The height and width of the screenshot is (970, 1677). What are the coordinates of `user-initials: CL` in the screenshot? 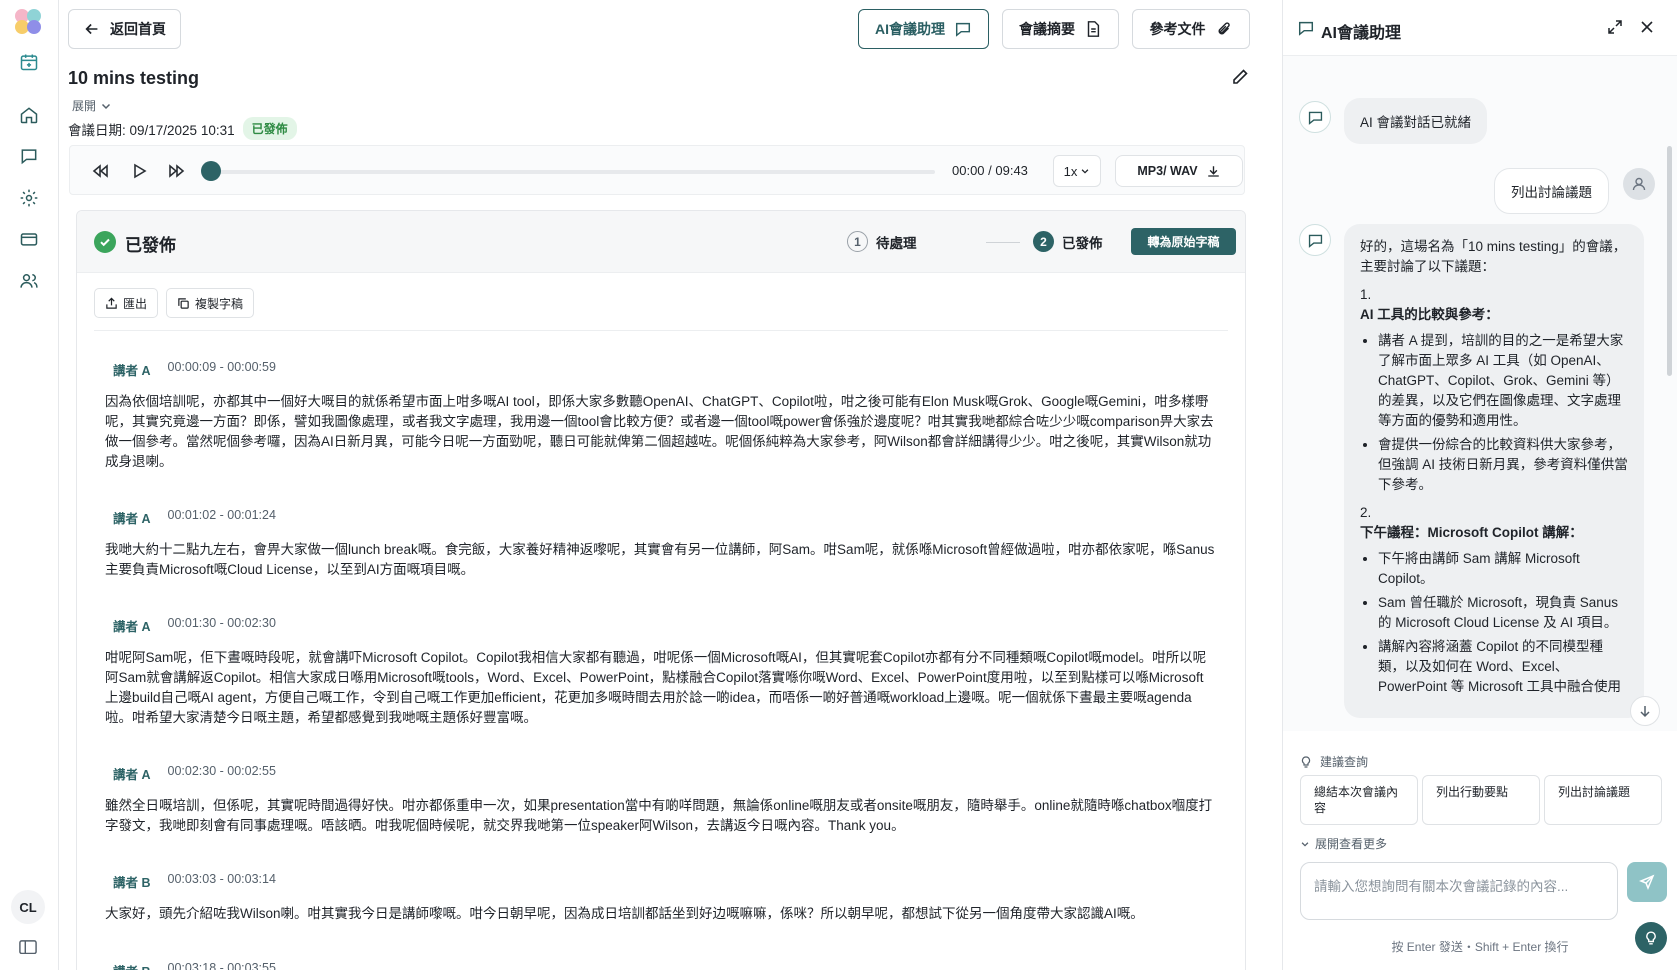 It's located at (28, 907).